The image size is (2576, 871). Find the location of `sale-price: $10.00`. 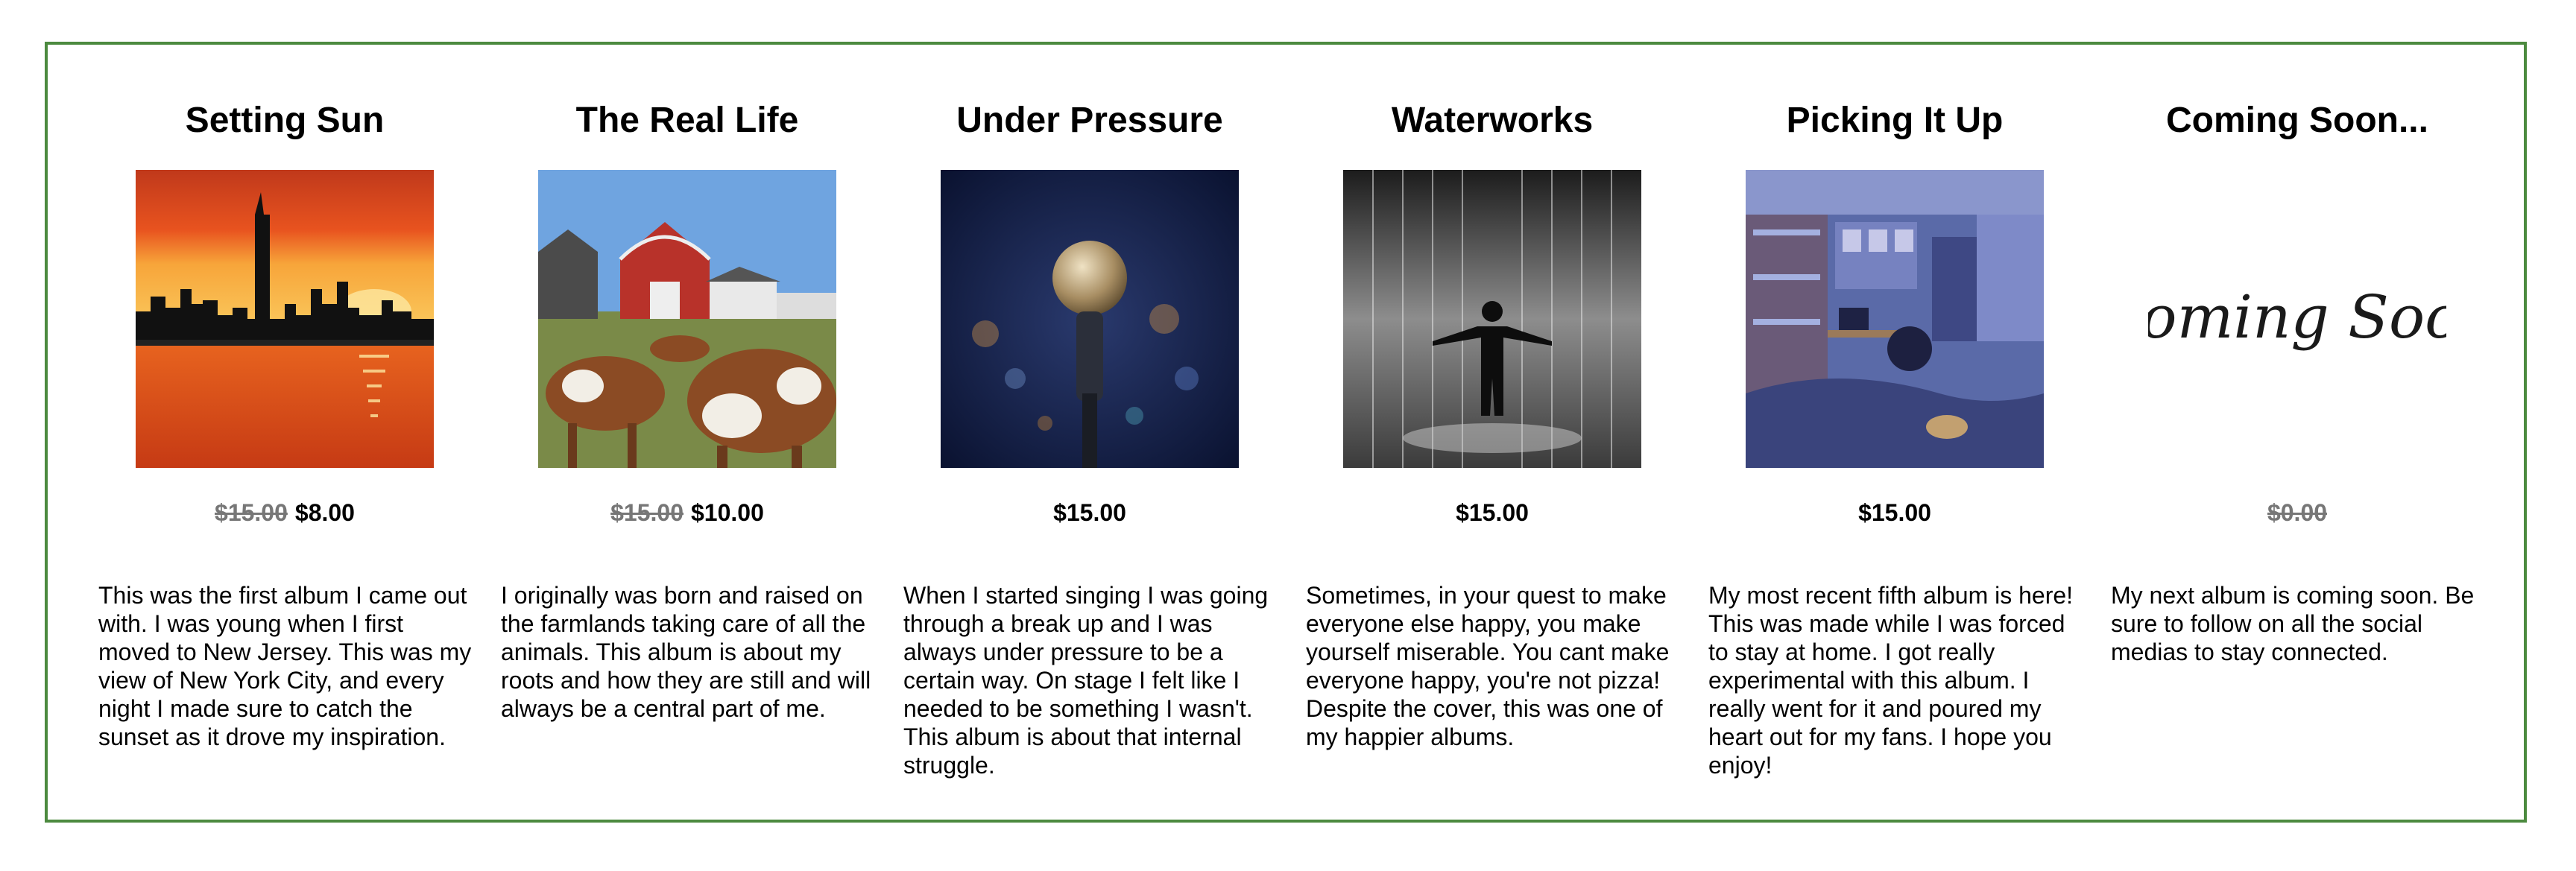

sale-price: $10.00 is located at coordinates (727, 512).